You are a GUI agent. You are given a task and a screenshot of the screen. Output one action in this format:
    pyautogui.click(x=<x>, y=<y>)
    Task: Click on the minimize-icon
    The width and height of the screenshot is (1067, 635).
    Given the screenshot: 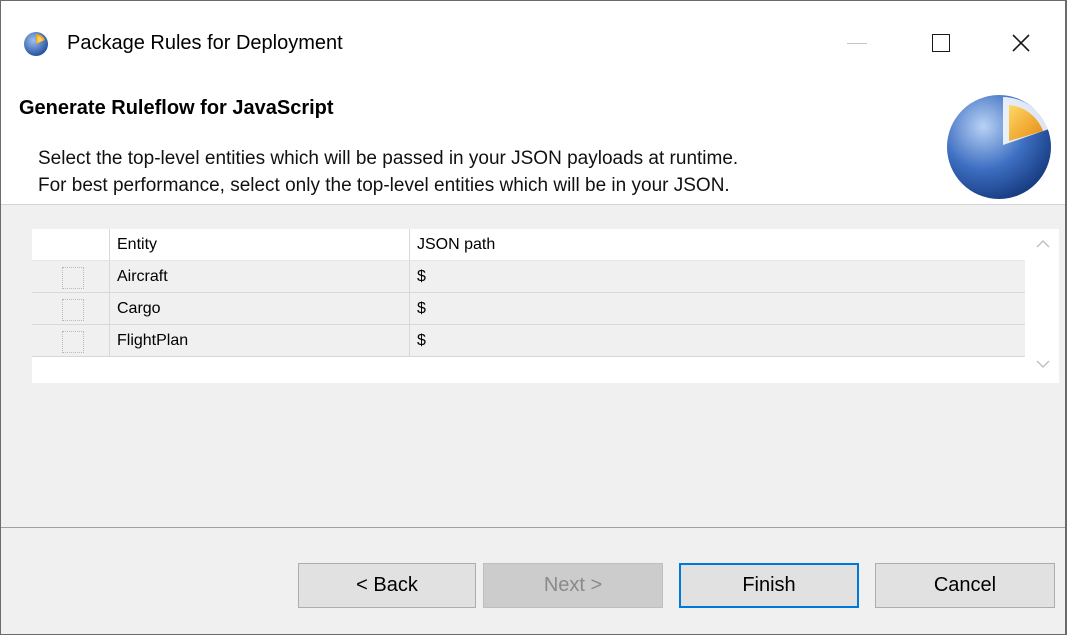 What is the action you would take?
    pyautogui.click(x=857, y=43)
    